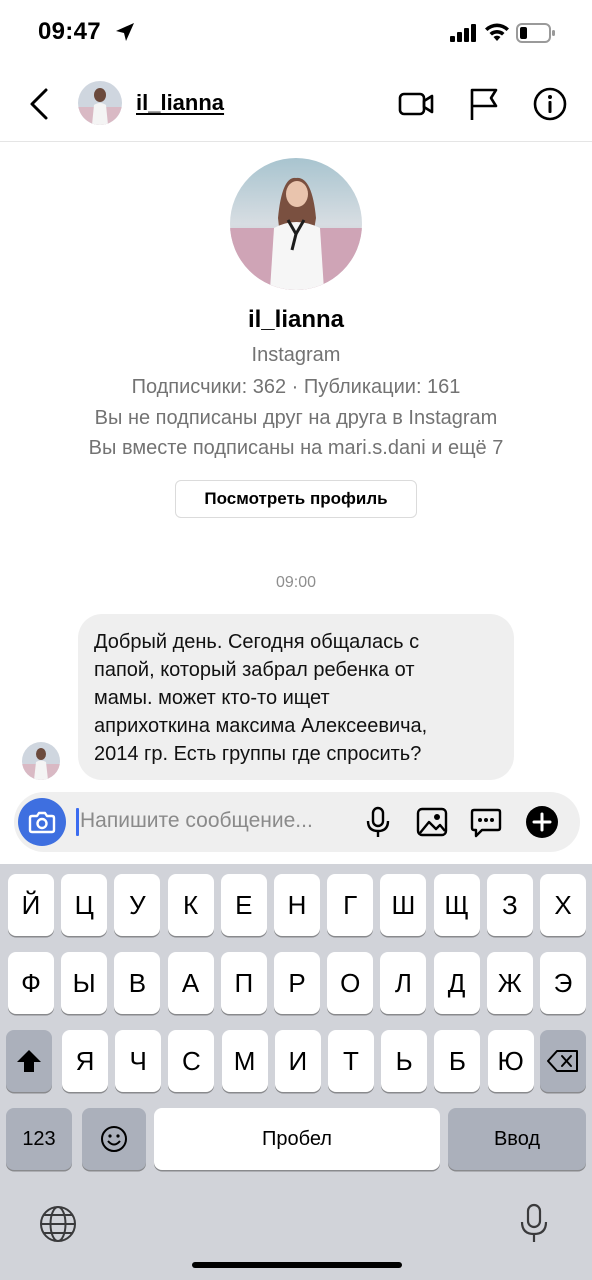  I want to click on message-line: априхоткина максима Алексеевича,, so click(261, 726).